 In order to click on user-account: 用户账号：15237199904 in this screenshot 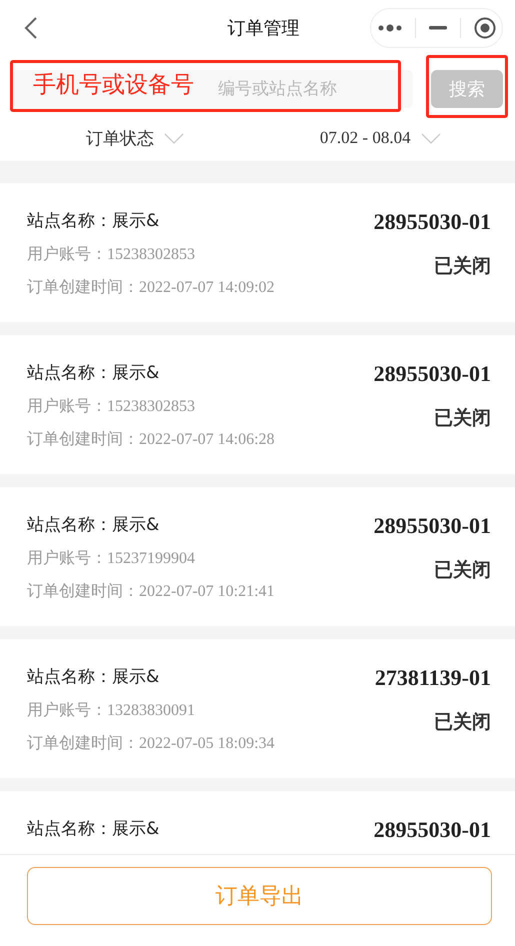, I will do `click(111, 558)`.